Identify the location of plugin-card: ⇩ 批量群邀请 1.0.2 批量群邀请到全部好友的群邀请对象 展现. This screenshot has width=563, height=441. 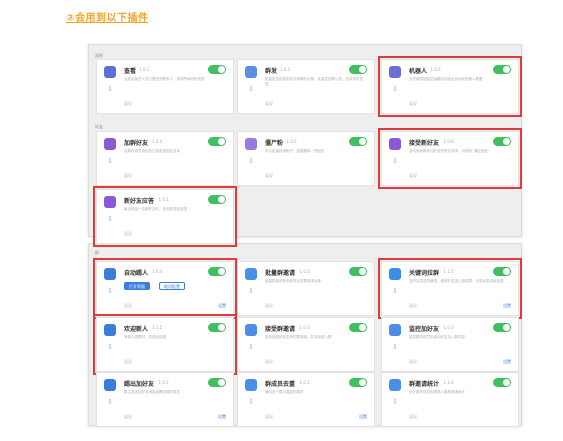
(306, 288).